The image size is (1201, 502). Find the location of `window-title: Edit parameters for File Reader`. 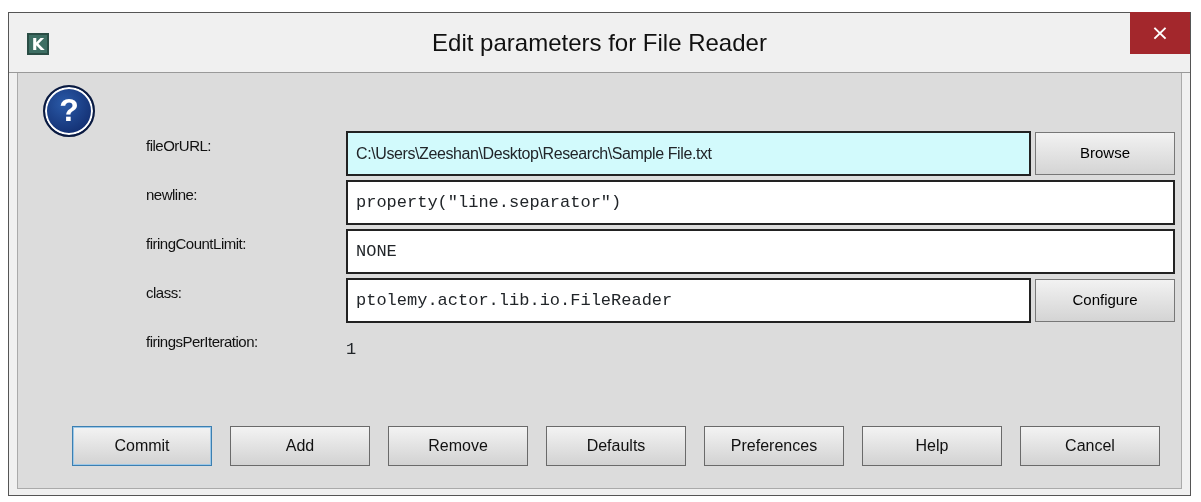

window-title: Edit parameters for File Reader is located at coordinates (599, 42).